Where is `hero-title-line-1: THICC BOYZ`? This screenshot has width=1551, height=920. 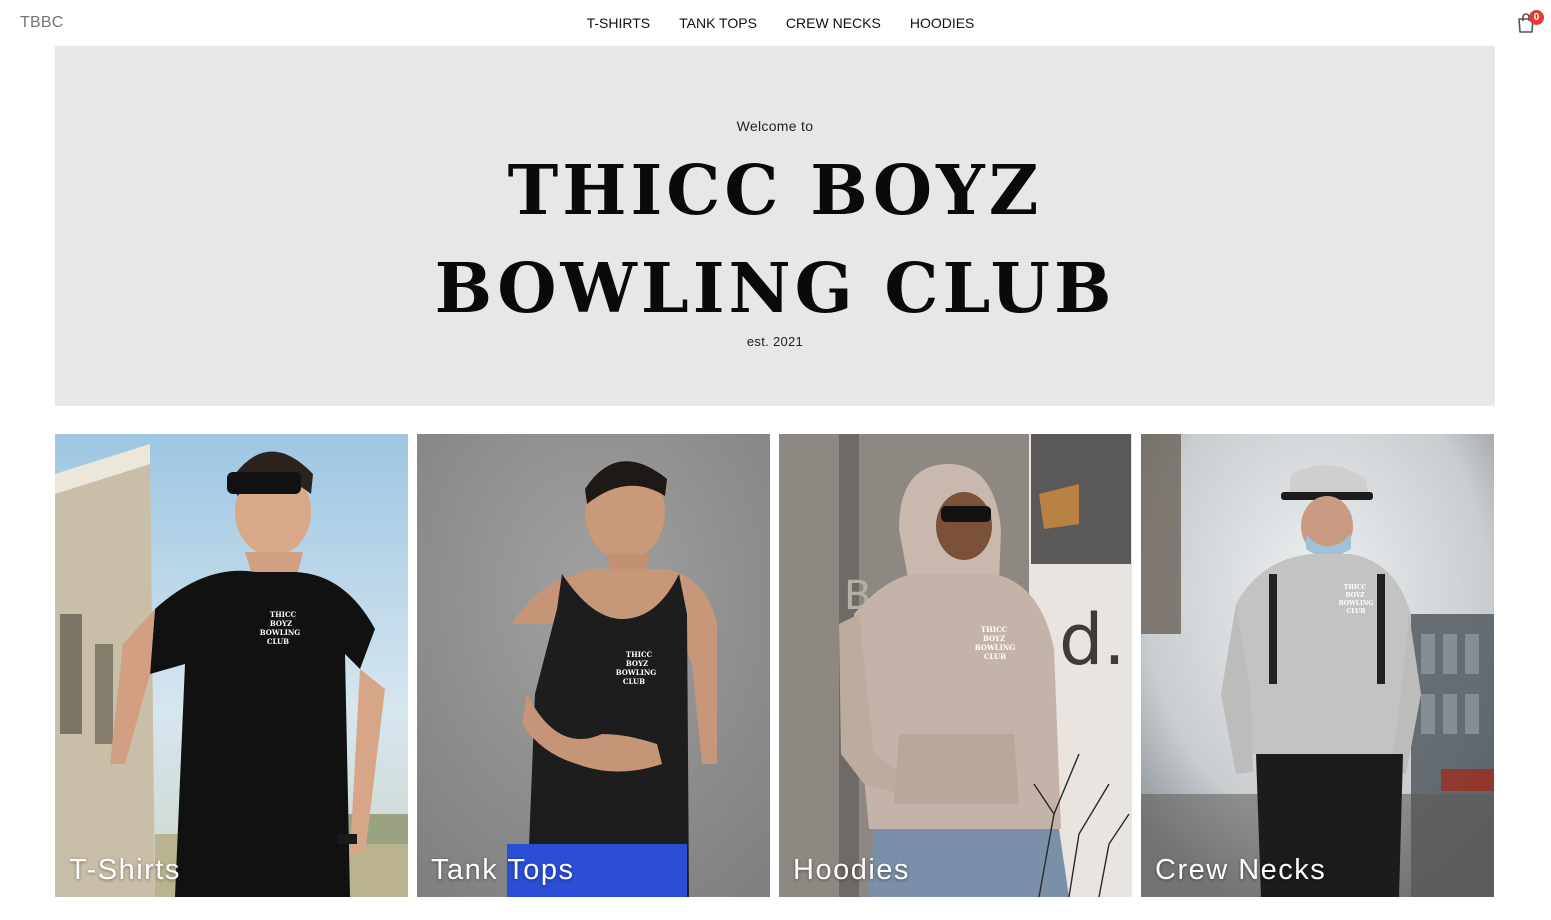 hero-title-line-1: THICC BOYZ is located at coordinates (775, 191).